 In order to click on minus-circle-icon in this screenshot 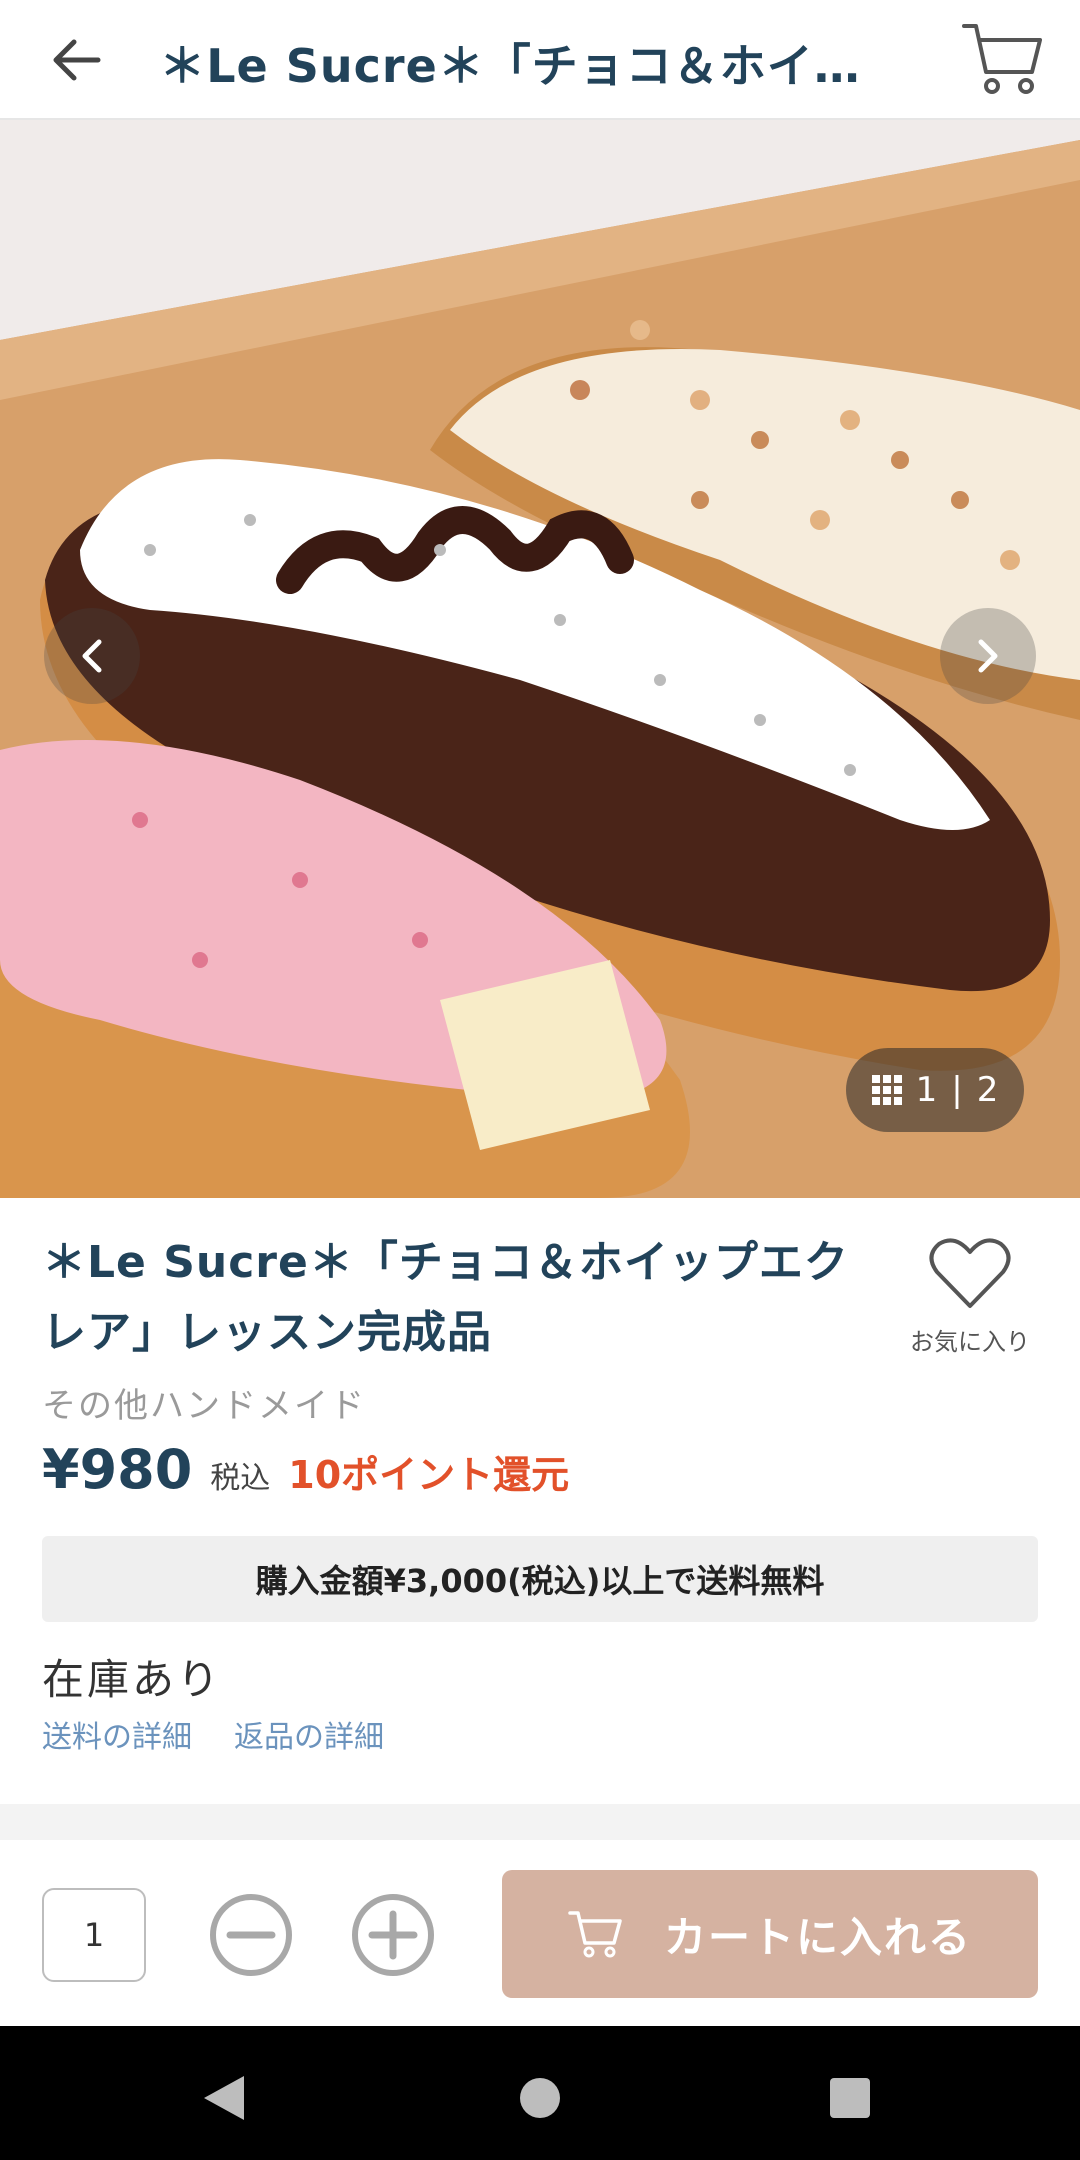, I will do `click(251, 1935)`.